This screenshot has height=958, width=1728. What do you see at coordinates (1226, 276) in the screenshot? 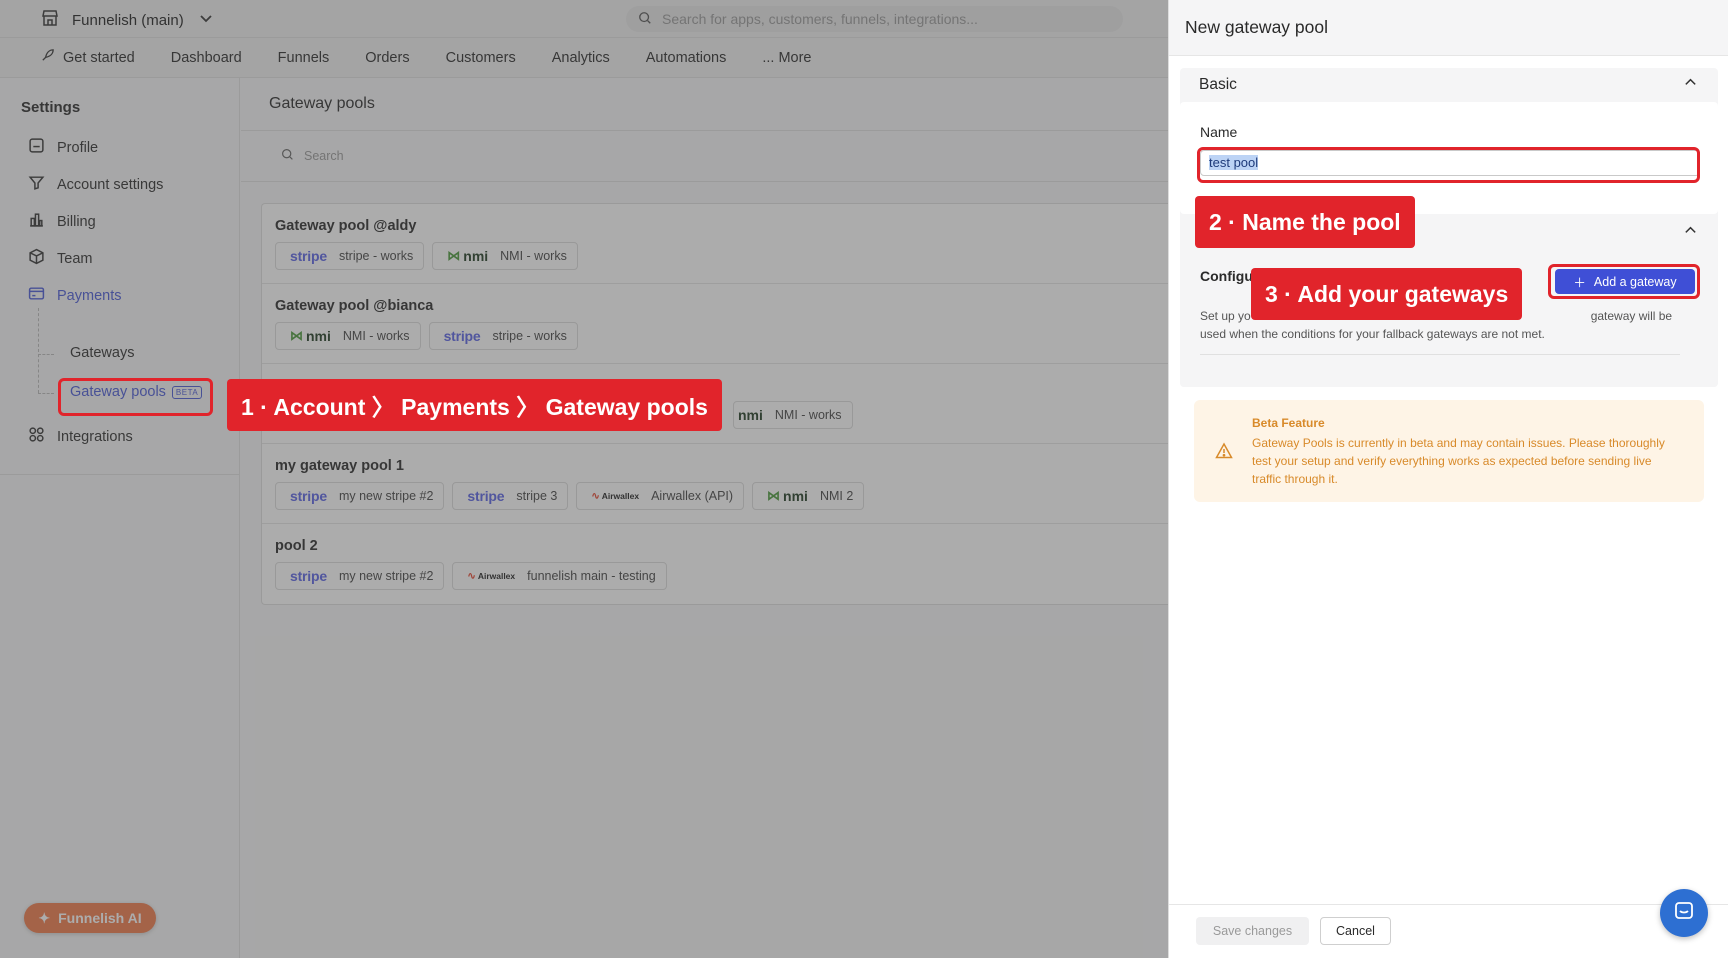
I see `config-label: Configu` at bounding box center [1226, 276].